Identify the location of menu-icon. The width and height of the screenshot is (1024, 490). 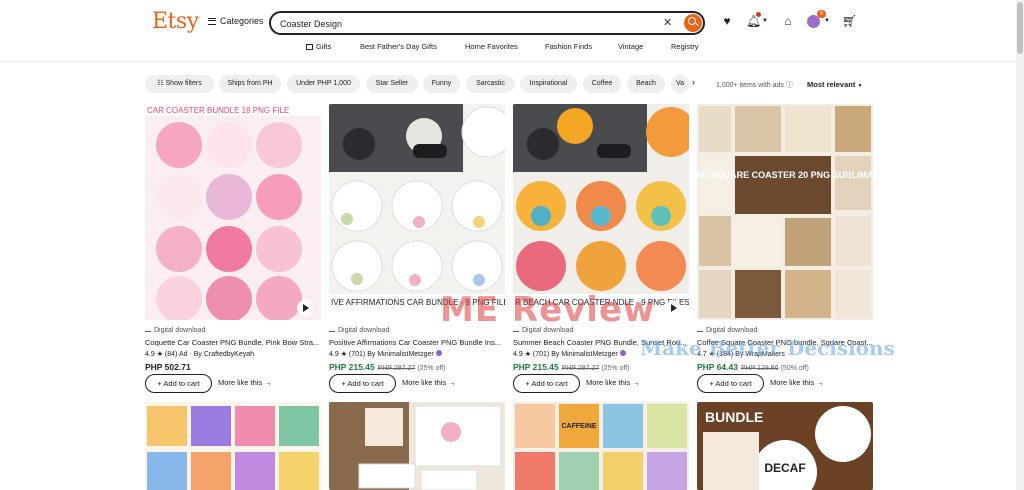
(212, 21).